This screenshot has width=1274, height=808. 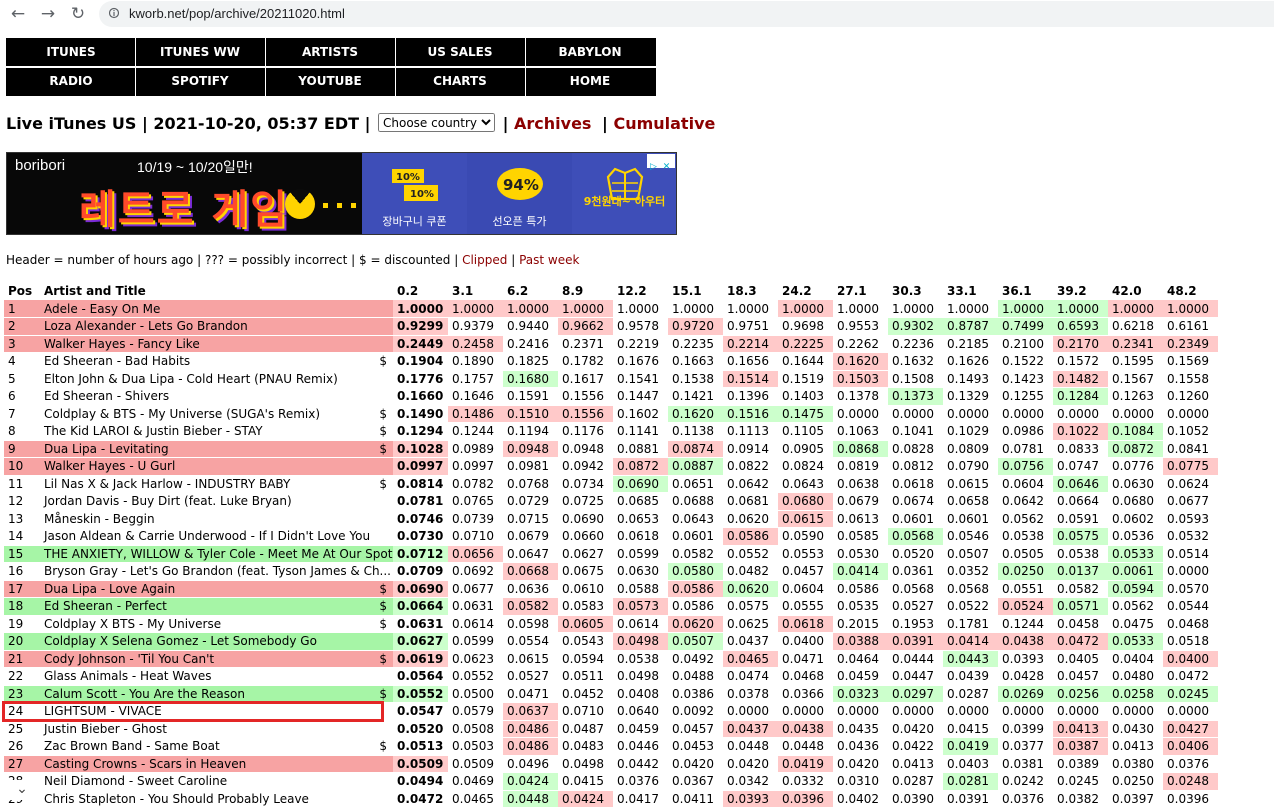 What do you see at coordinates (114, 13) in the screenshot?
I see `info-icon` at bounding box center [114, 13].